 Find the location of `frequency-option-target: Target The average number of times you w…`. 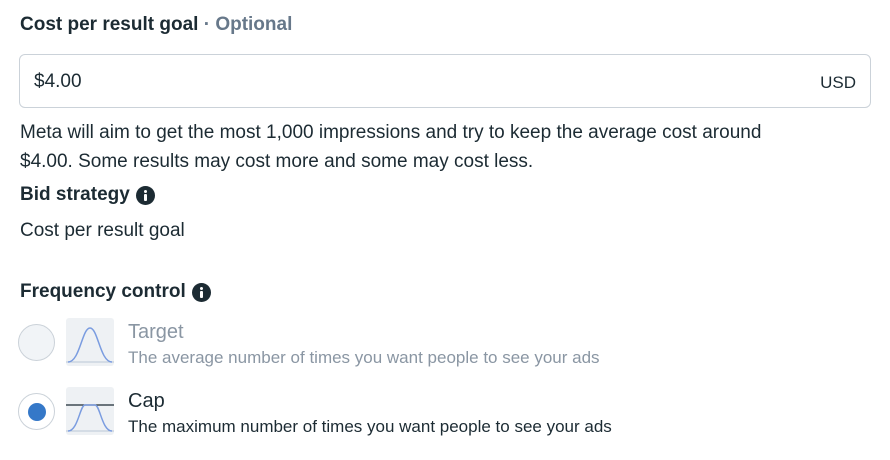

frequency-option-target: Target The average number of times you w… is located at coordinates (448, 344).